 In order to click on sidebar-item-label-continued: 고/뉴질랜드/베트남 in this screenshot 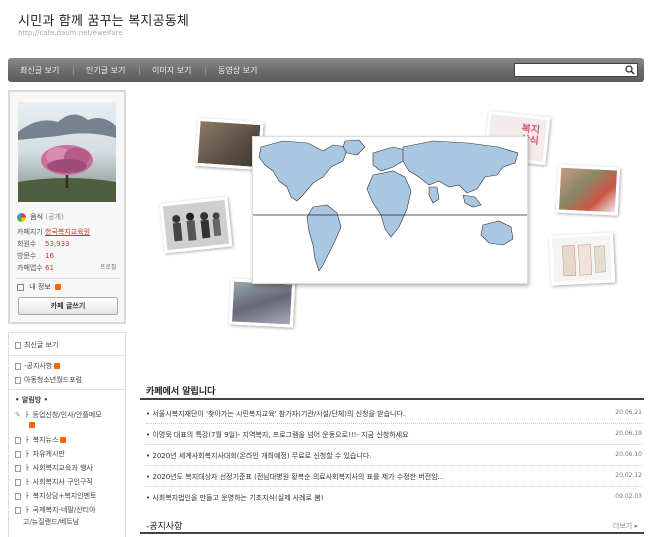, I will do `click(51, 522)`.